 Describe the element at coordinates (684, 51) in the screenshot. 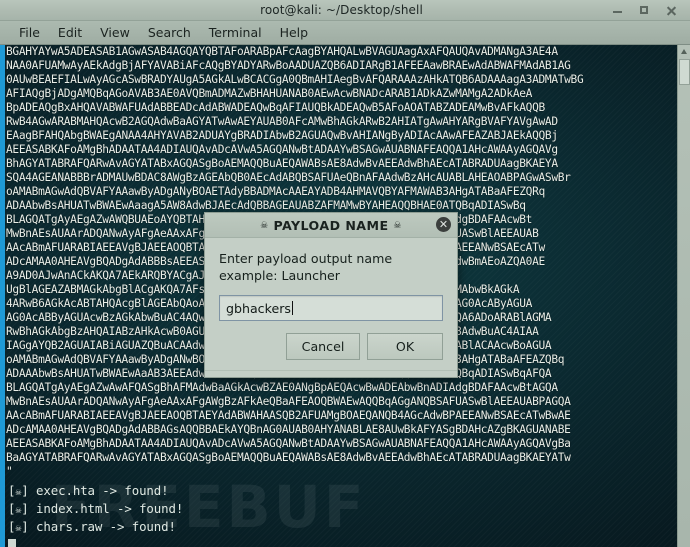

I see `scroll-up-icon` at that location.